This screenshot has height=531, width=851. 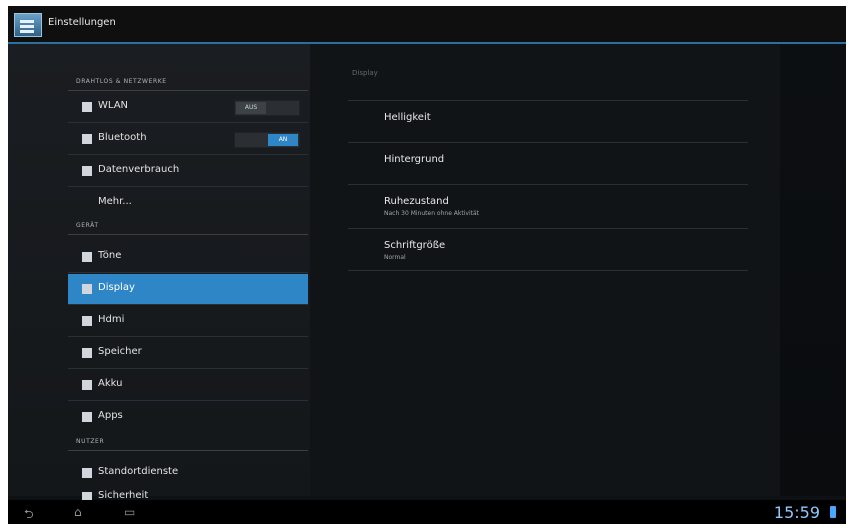 I want to click on pref-title: Ruhezustand, so click(x=416, y=201).